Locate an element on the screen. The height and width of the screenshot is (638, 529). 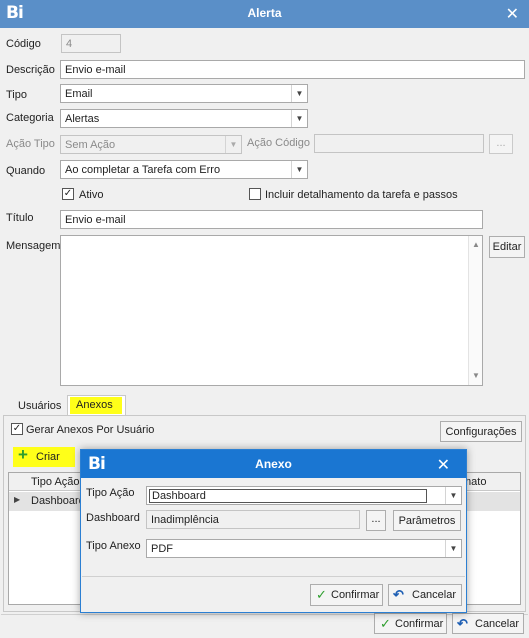
dialog-title: Anexo is located at coordinates (273, 464).